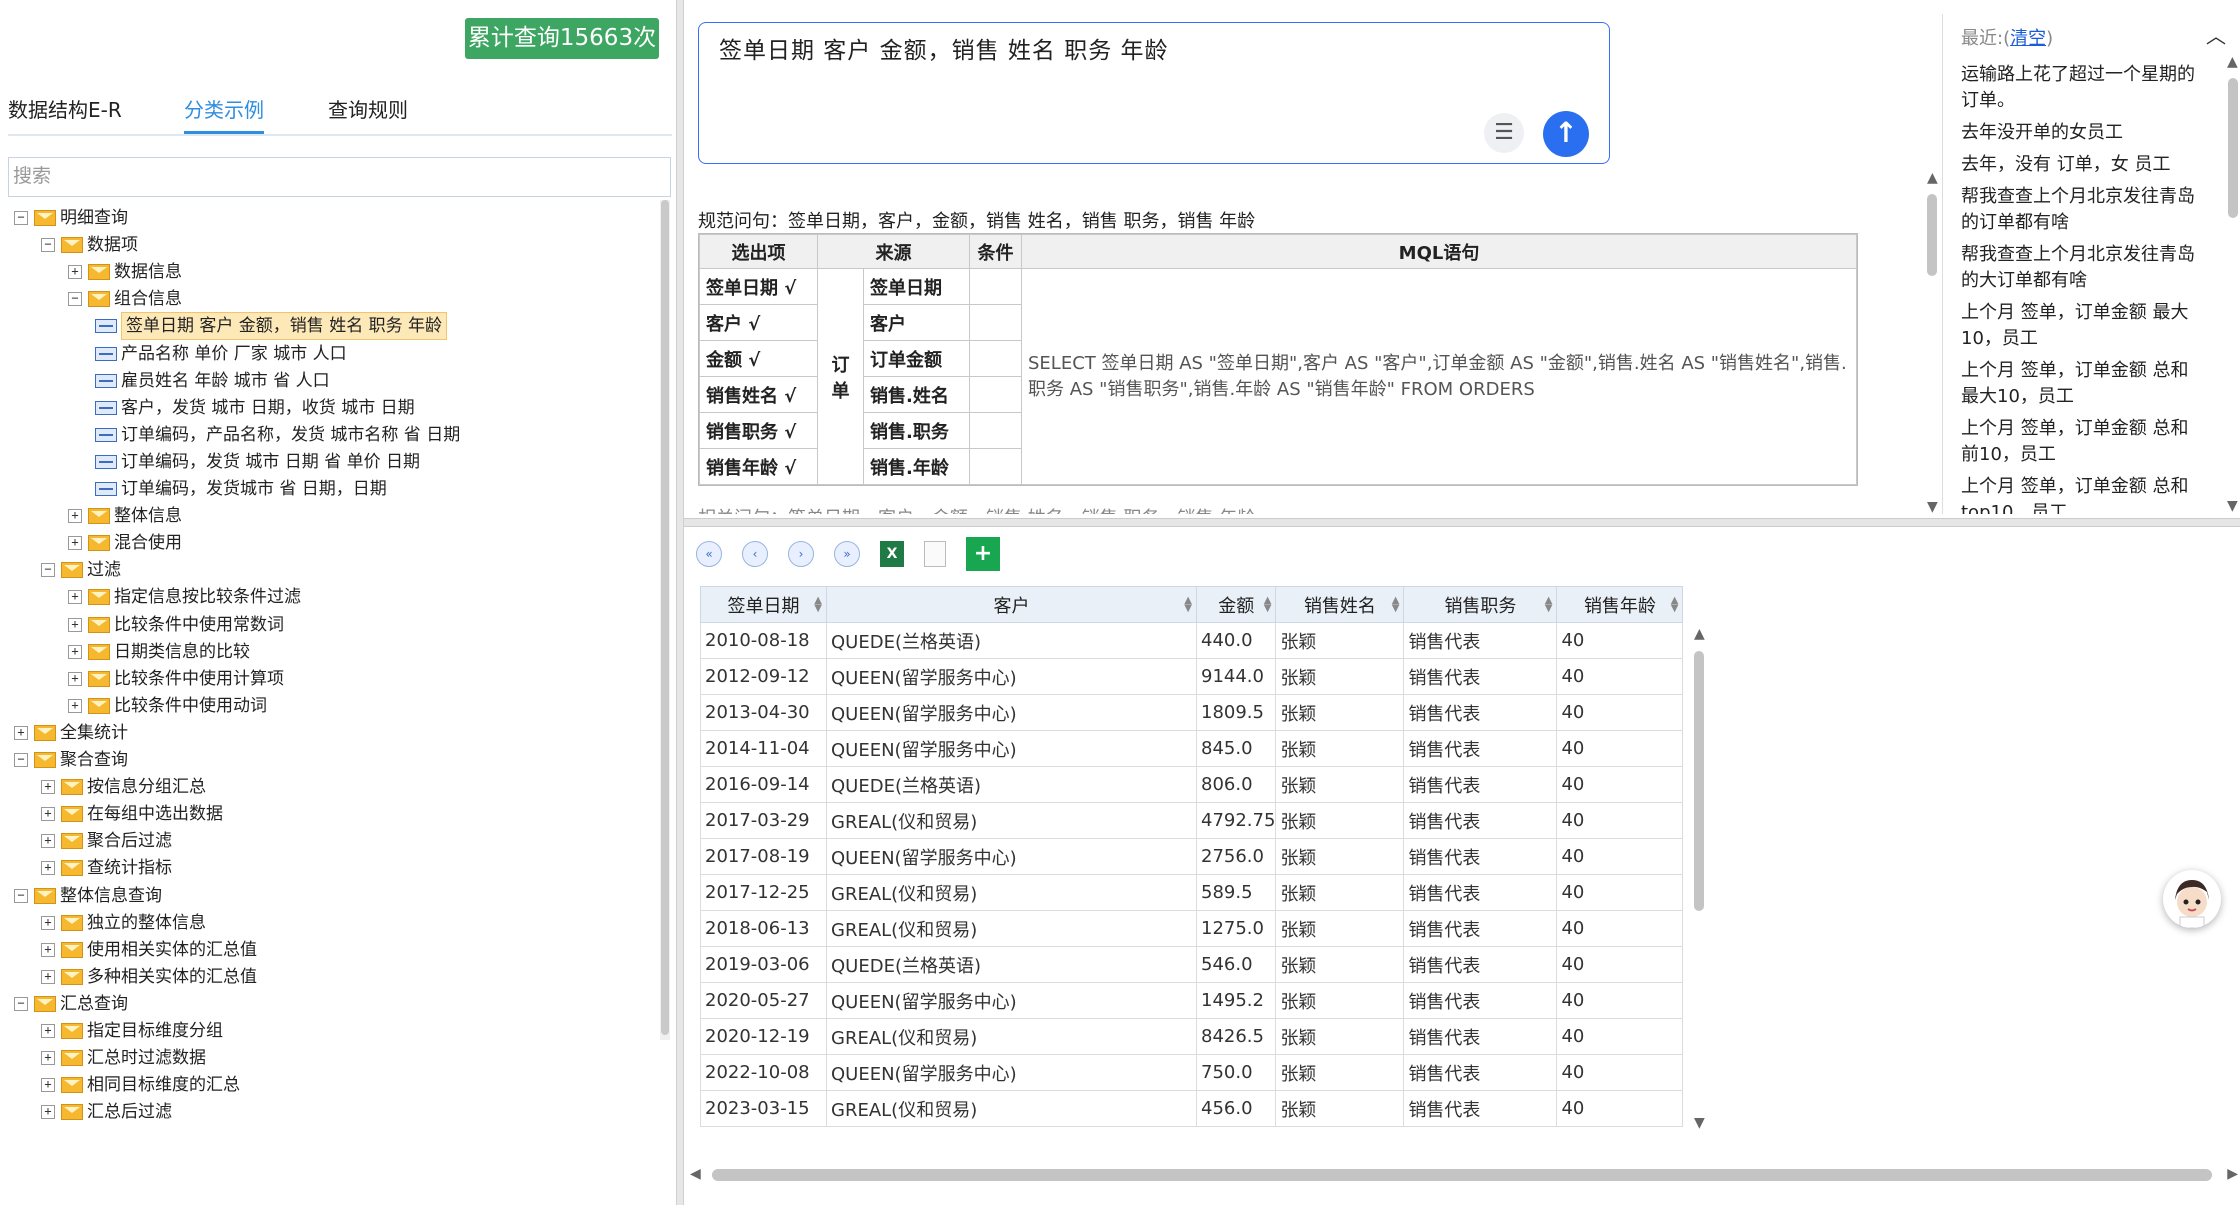 The height and width of the screenshot is (1205, 2240). What do you see at coordinates (106, 868) in the screenshot?
I see `tree-folder: + 查统计指标` at bounding box center [106, 868].